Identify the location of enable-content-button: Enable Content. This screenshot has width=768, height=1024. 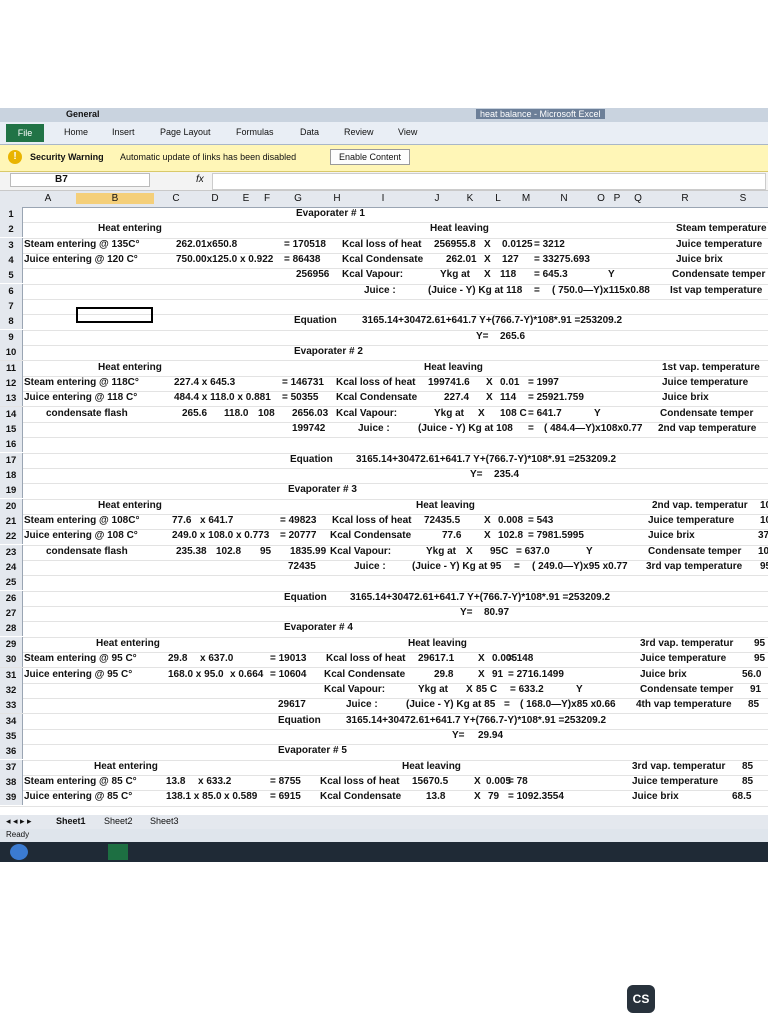
(370, 157).